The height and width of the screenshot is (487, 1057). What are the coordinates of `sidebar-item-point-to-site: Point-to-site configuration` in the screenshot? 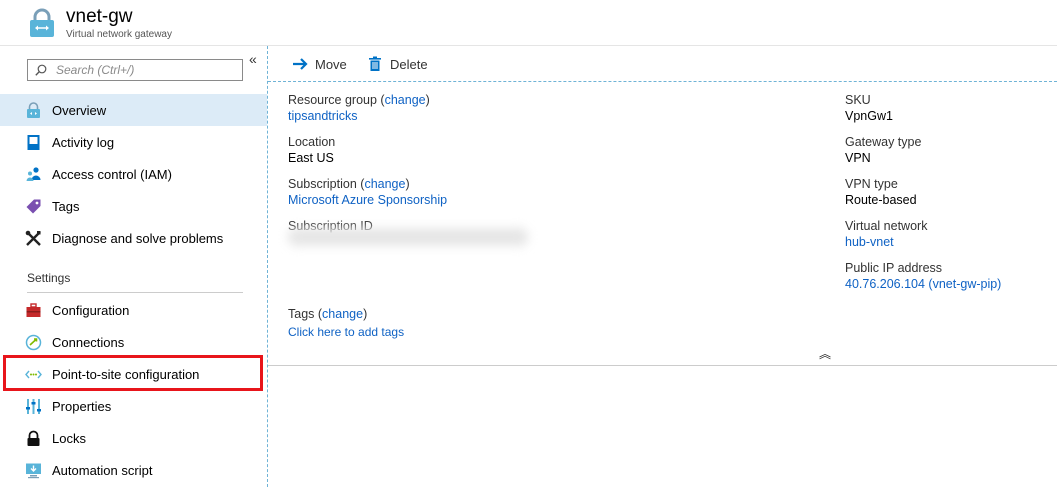 It's located at (133, 374).